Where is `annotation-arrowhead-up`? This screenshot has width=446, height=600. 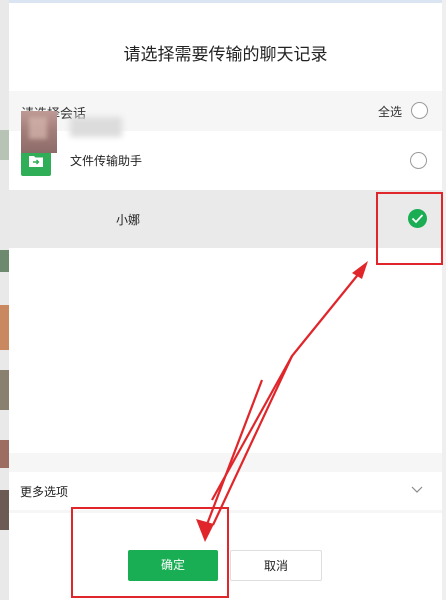
annotation-arrowhead-up is located at coordinates (360, 270).